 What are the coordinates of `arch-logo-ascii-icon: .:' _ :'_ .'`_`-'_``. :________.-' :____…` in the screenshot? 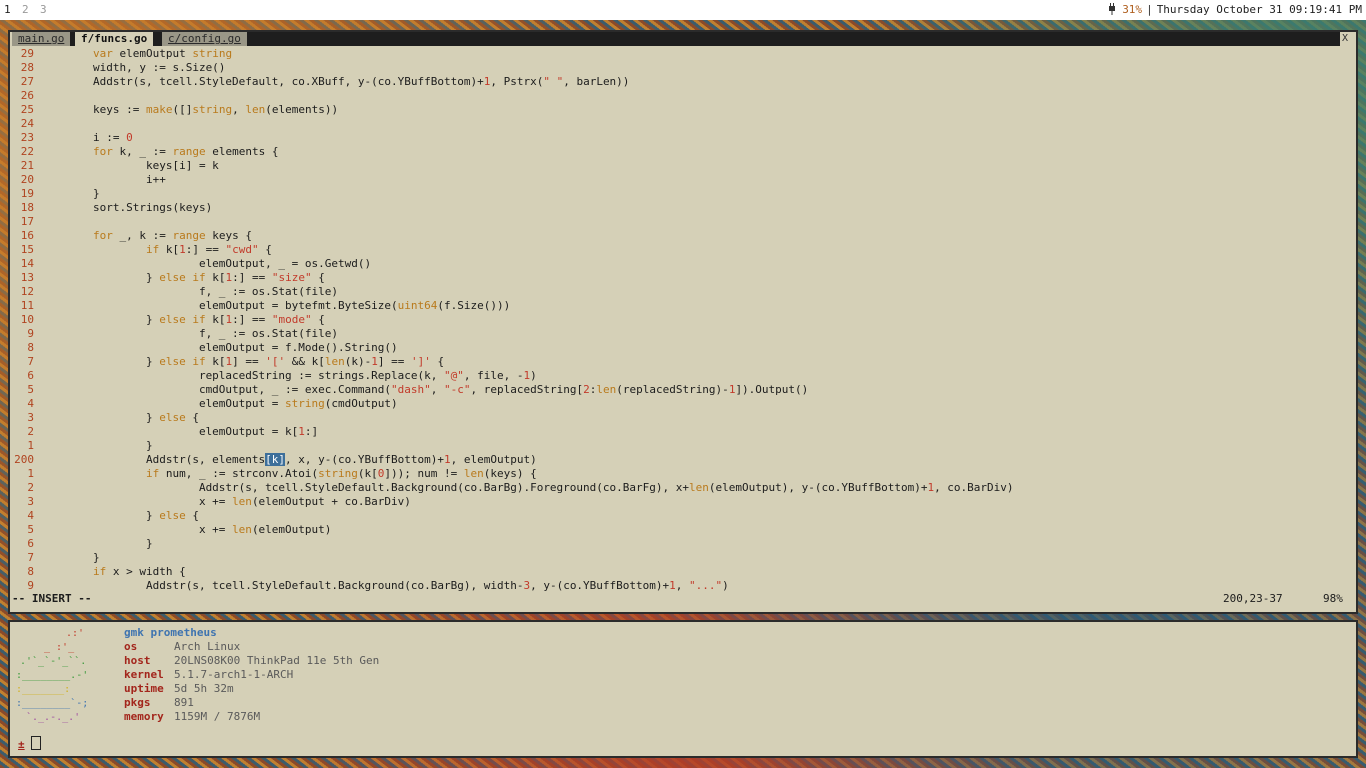 It's located at (52, 675).